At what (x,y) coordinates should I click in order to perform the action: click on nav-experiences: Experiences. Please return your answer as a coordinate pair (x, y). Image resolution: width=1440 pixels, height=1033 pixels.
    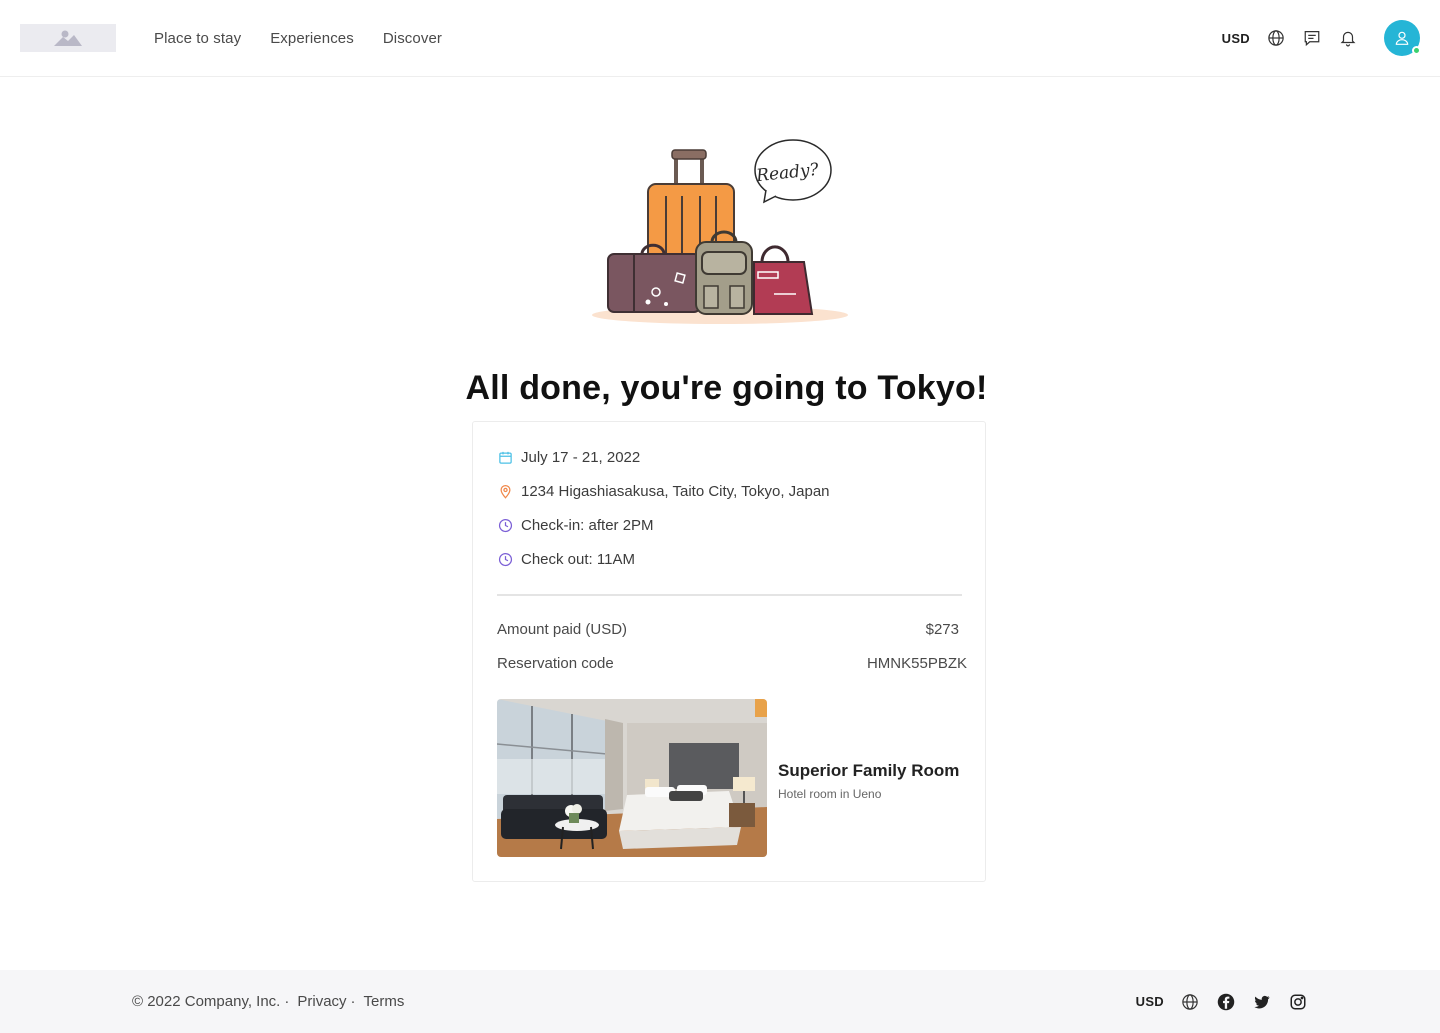
    Looking at the image, I should click on (312, 38).